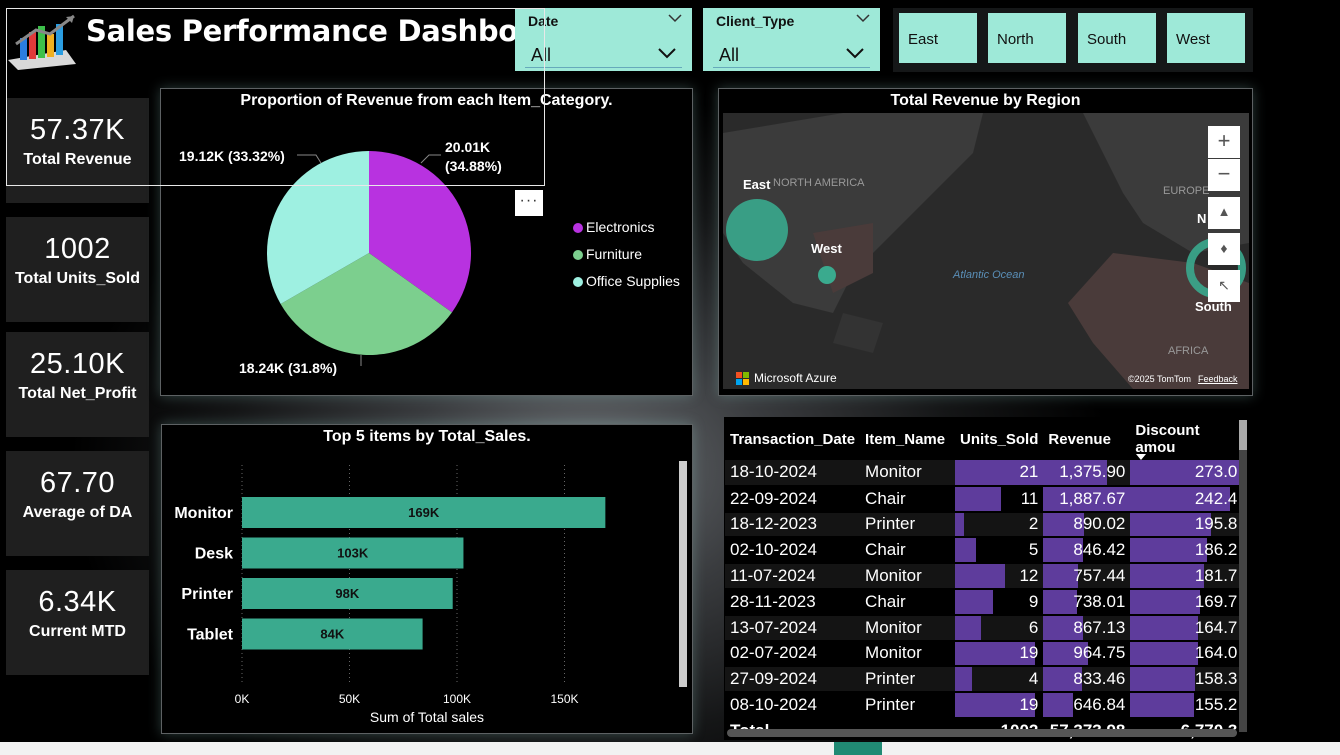 This screenshot has height=755, width=1340. What do you see at coordinates (999, 602) in the screenshot?
I see `table-cell: 9` at bounding box center [999, 602].